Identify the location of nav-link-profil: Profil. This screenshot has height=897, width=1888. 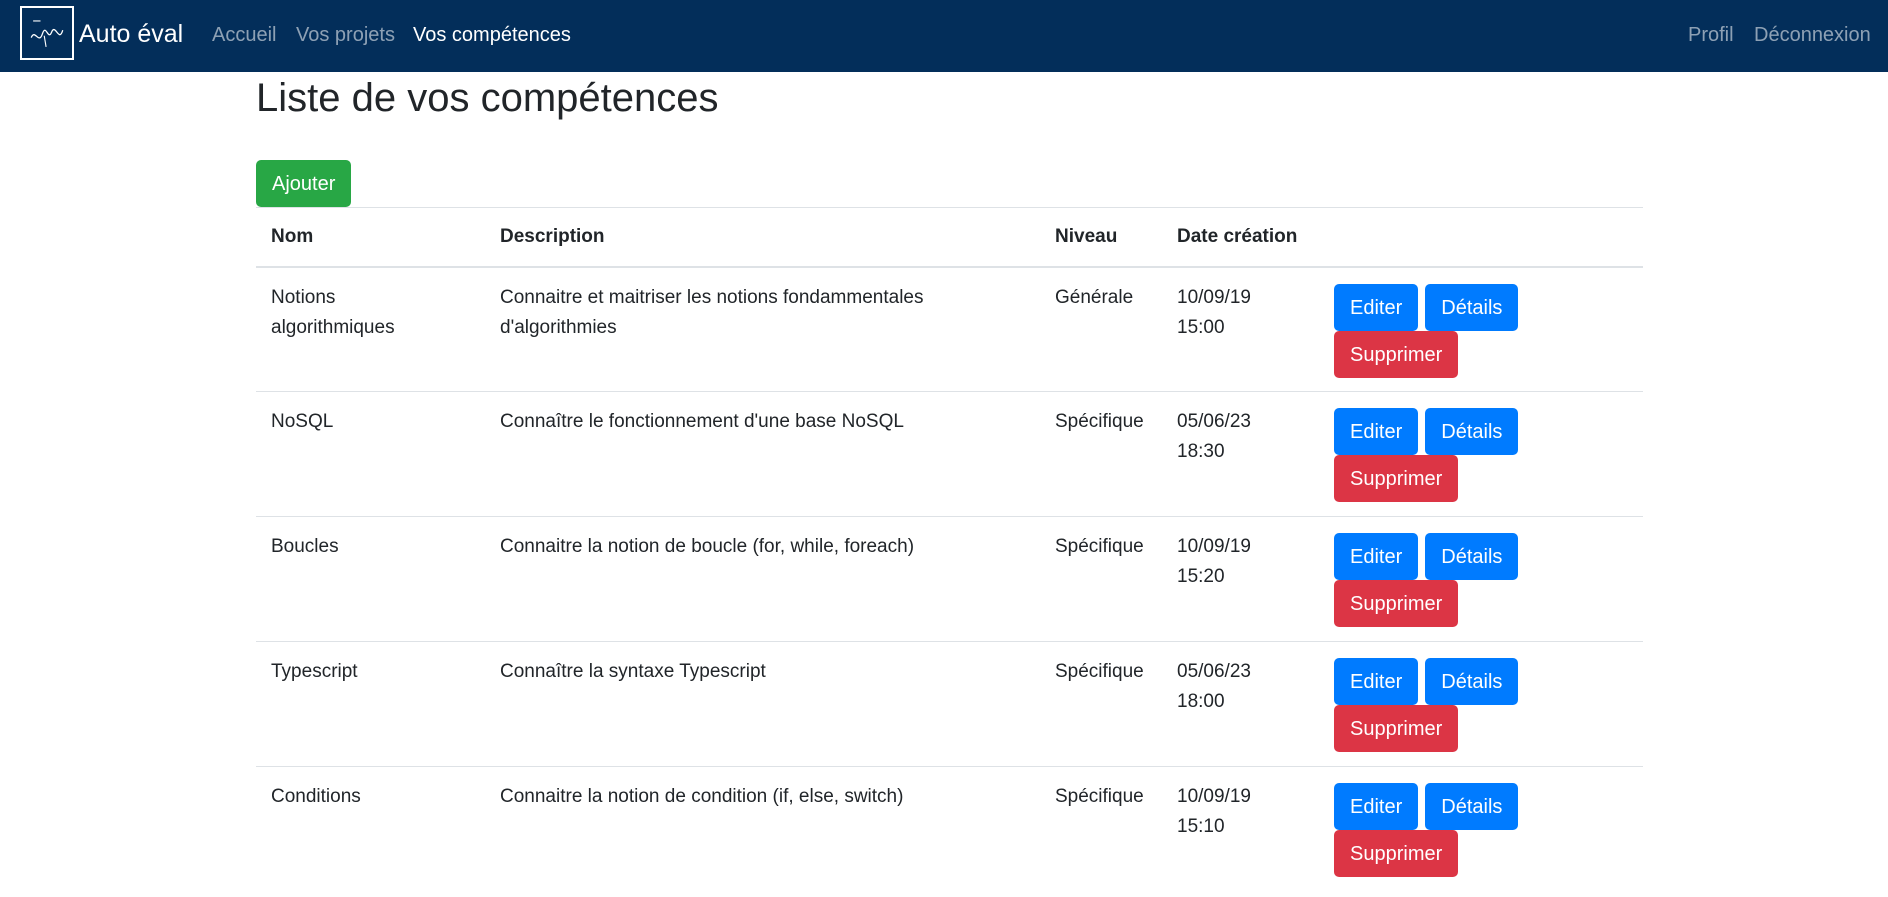
(1711, 35).